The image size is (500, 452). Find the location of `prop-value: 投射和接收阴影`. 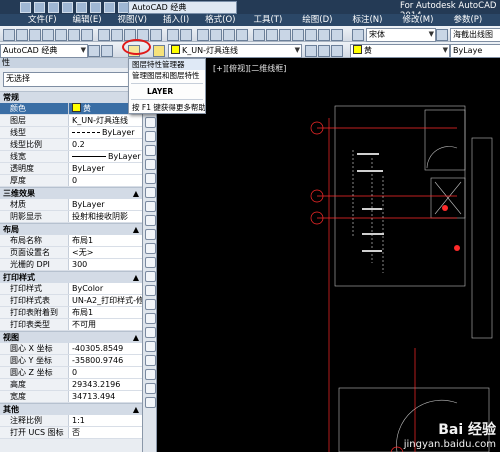

prop-value: 投射和接收阴影 is located at coordinates (105, 216).